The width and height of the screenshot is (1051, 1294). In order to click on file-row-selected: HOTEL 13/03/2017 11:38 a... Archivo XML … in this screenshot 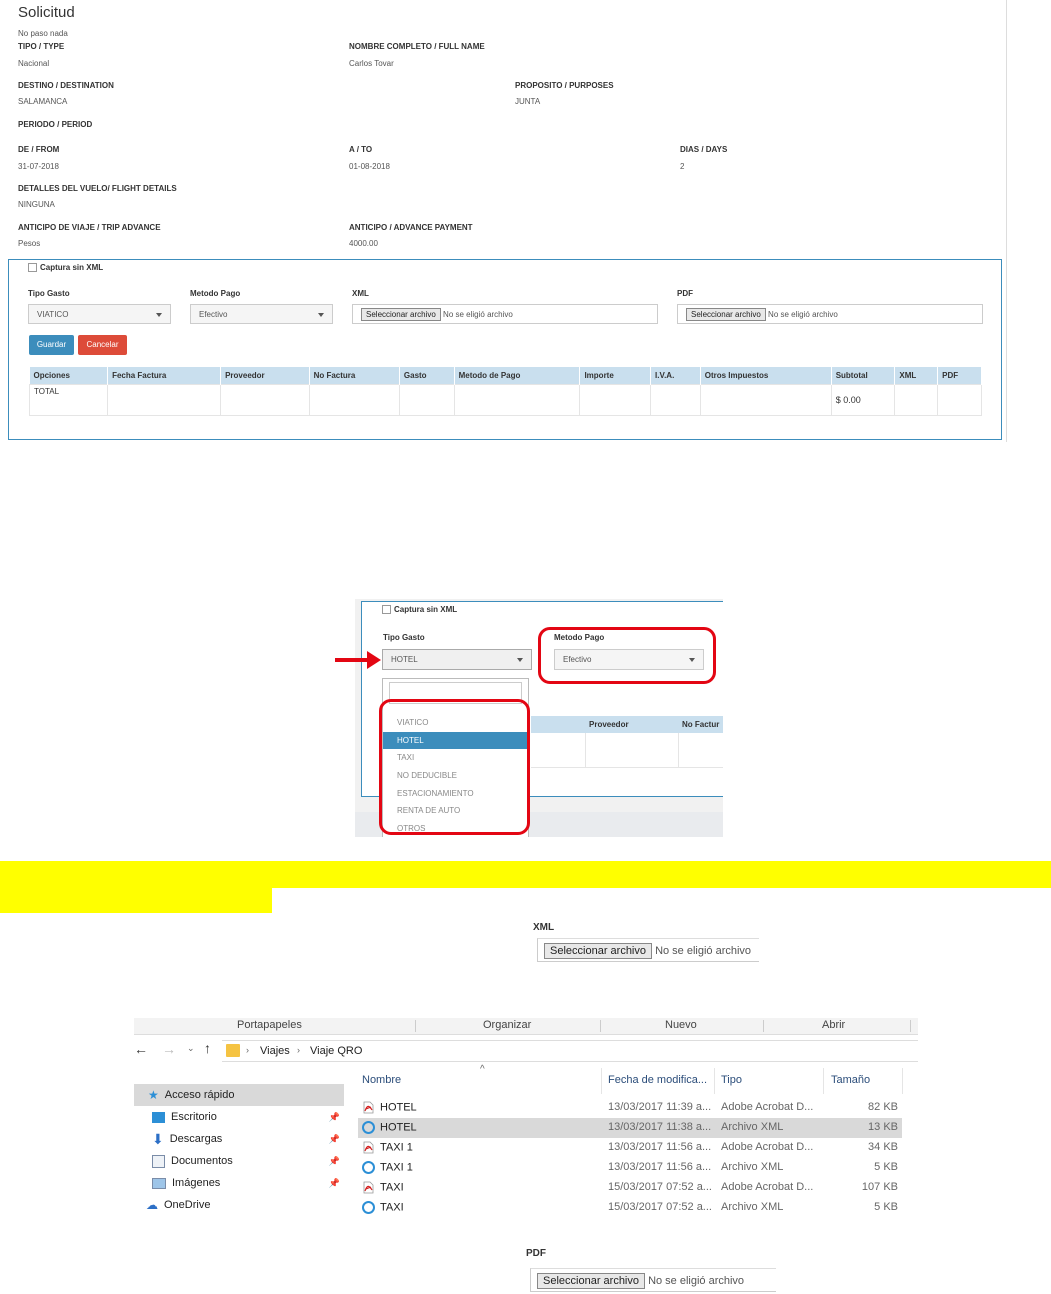, I will do `click(630, 1128)`.